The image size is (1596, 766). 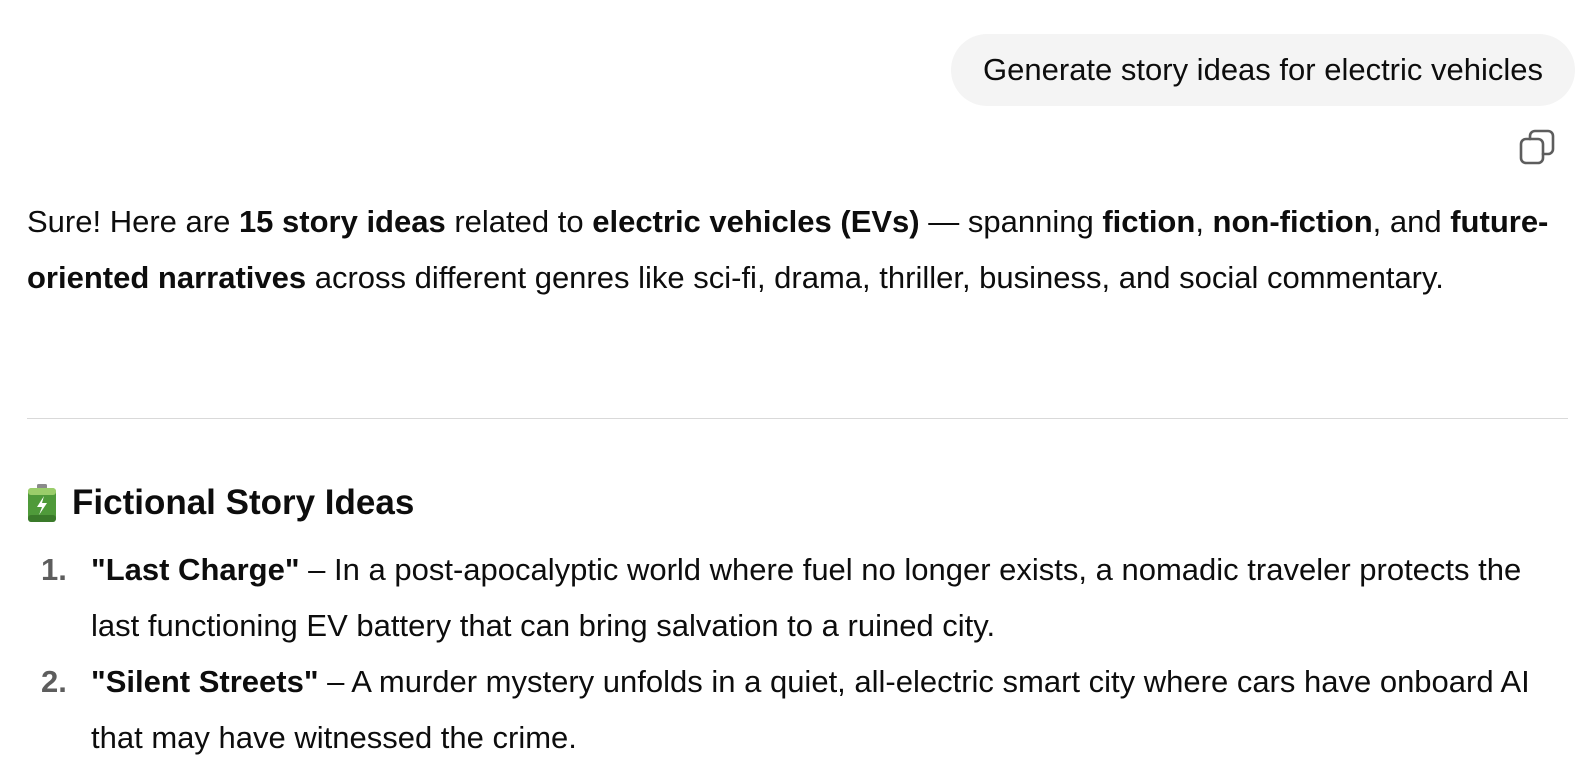 I want to click on section-heading: Fictional Story Ideas, so click(x=220, y=503).